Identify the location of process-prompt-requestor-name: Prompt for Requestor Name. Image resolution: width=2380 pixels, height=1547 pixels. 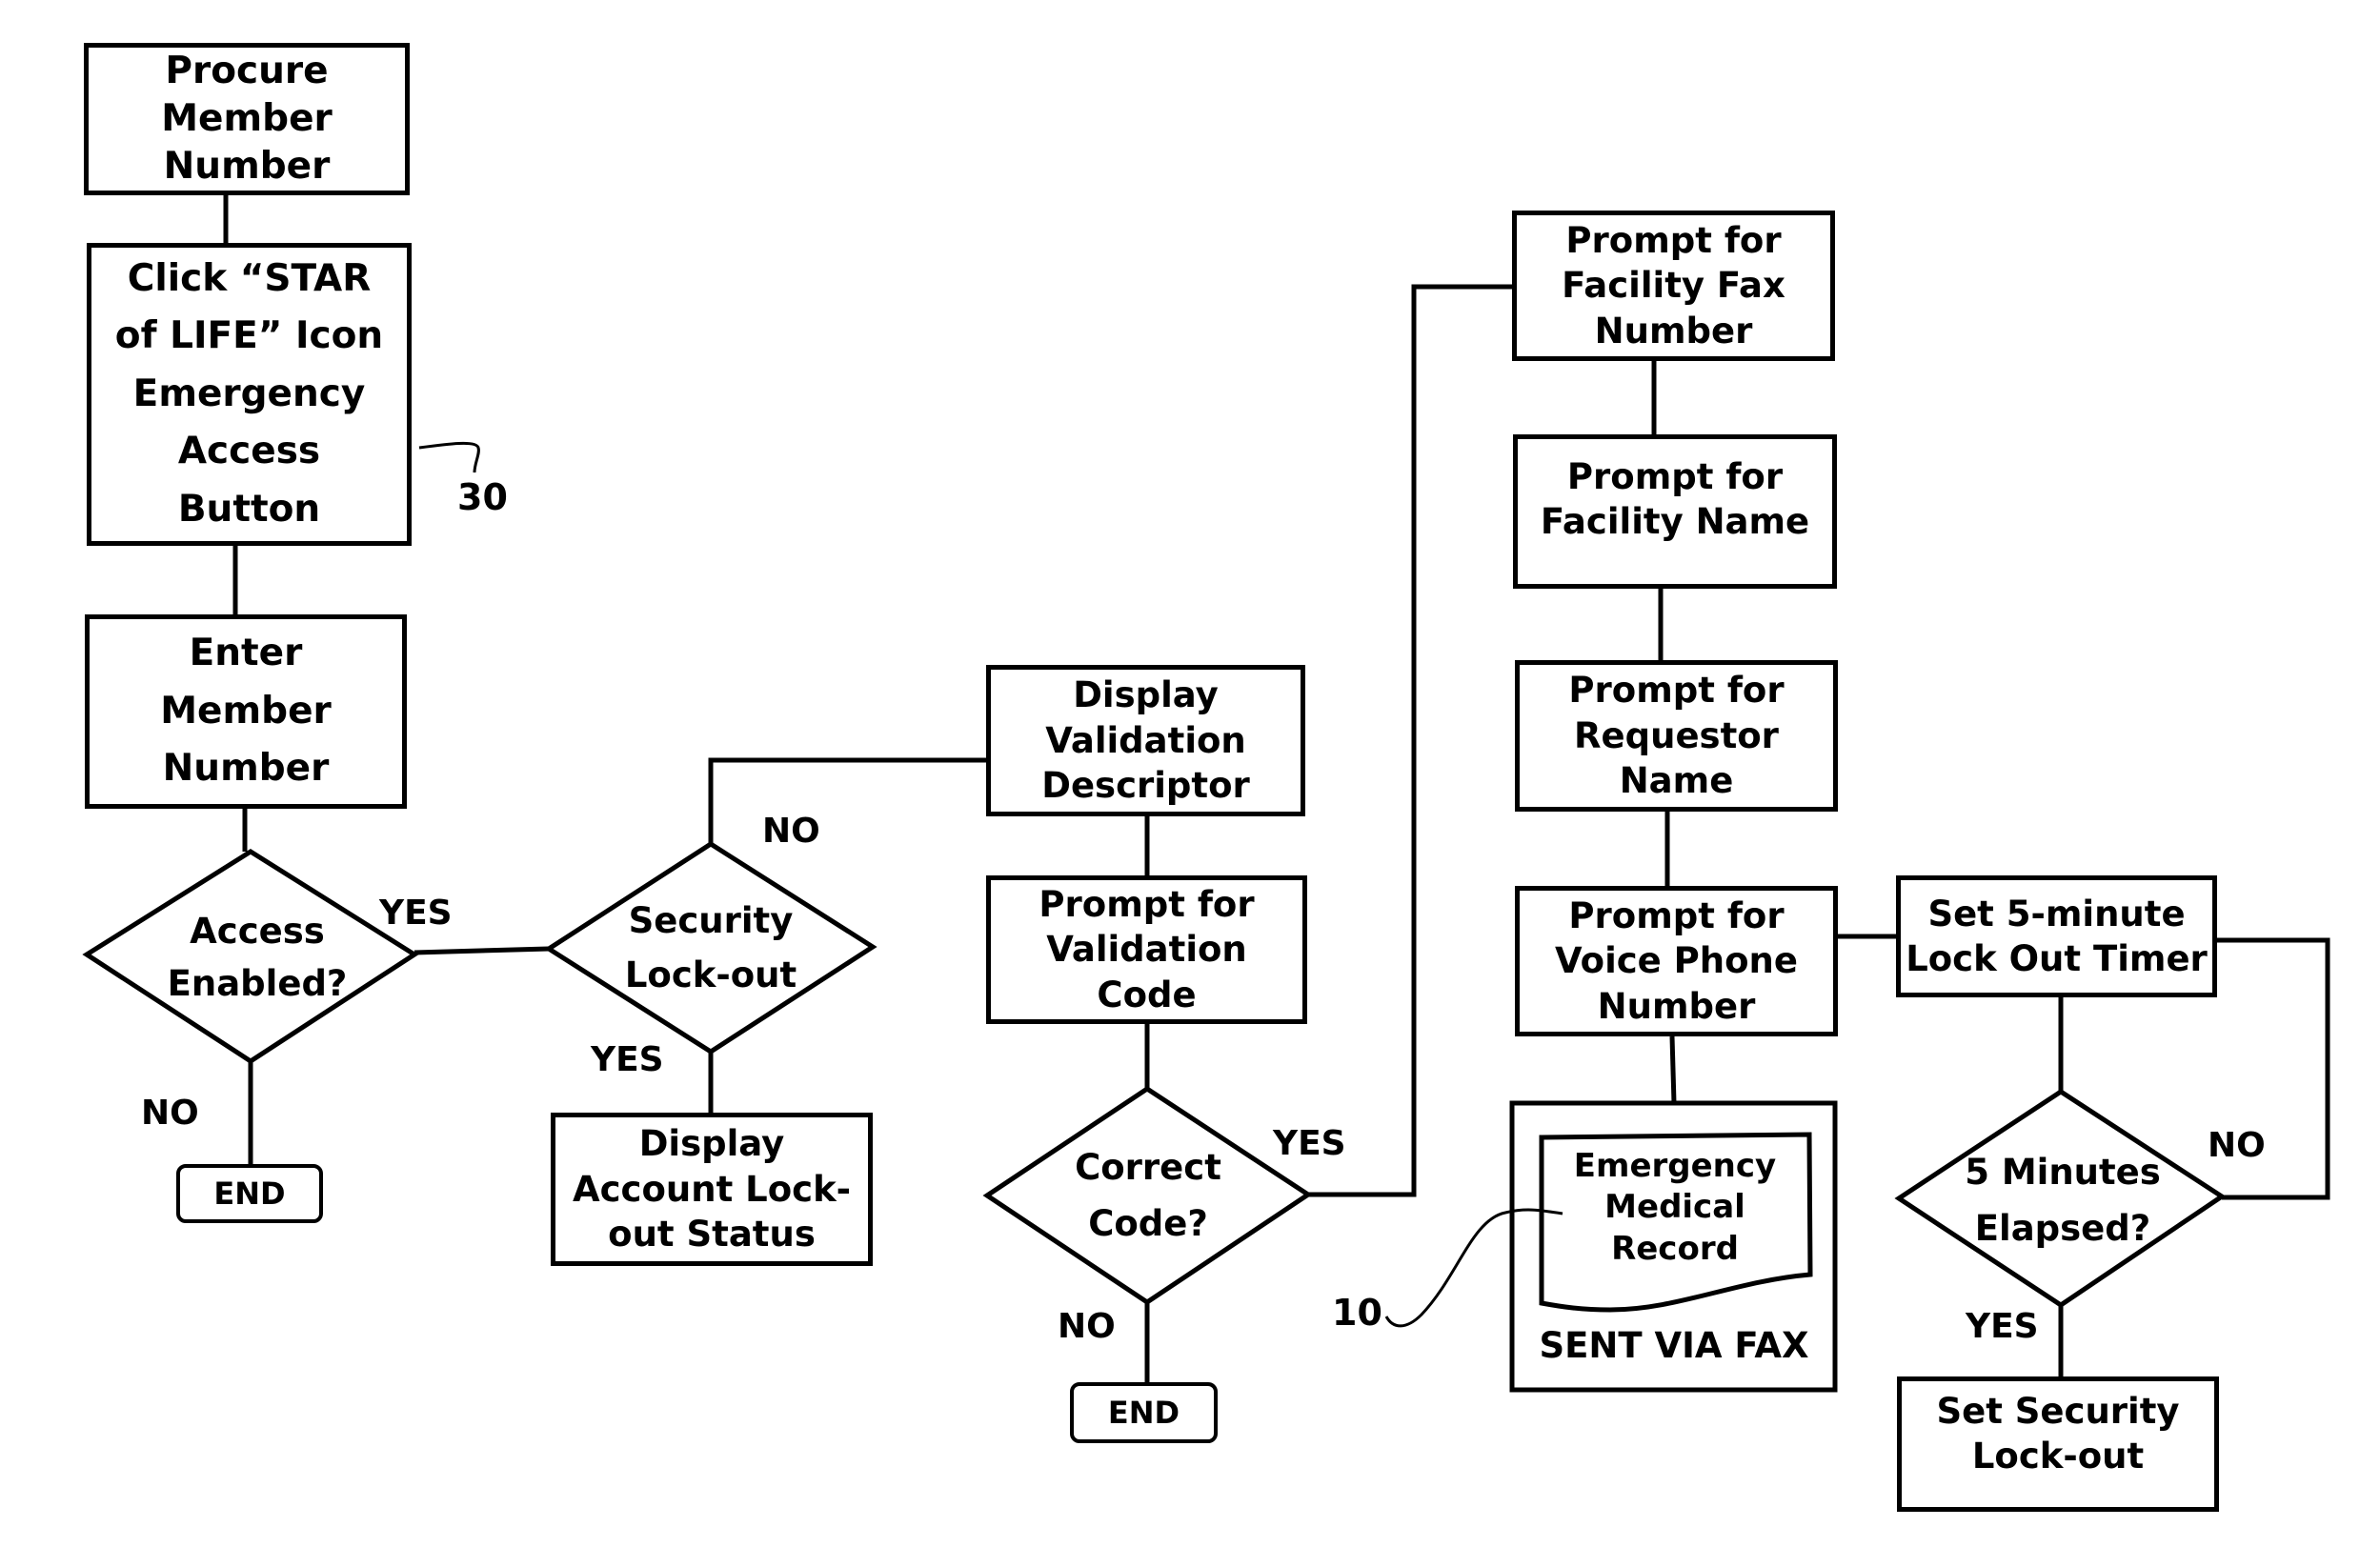
(1676, 736).